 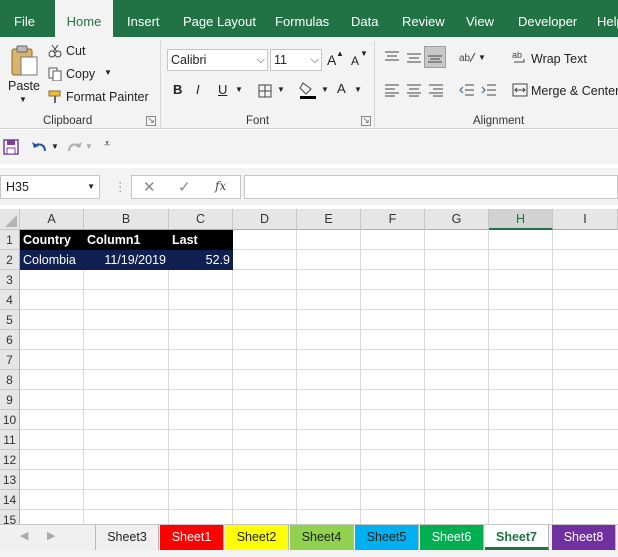 What do you see at coordinates (239, 89) in the screenshot?
I see `underline-dropdown-icon: ▼` at bounding box center [239, 89].